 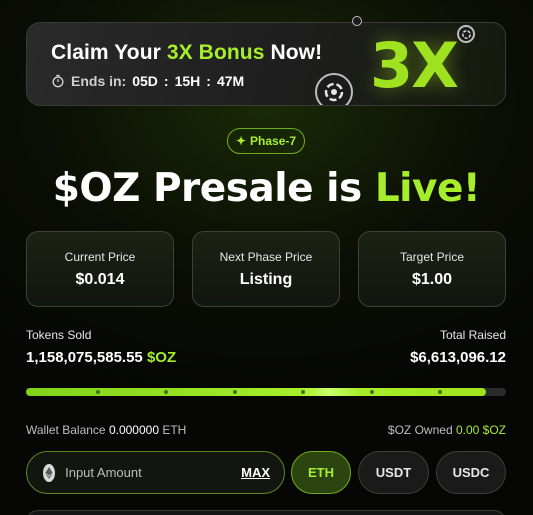 I want to click on bonus-title-accent: 3X Bonus, so click(x=215, y=52).